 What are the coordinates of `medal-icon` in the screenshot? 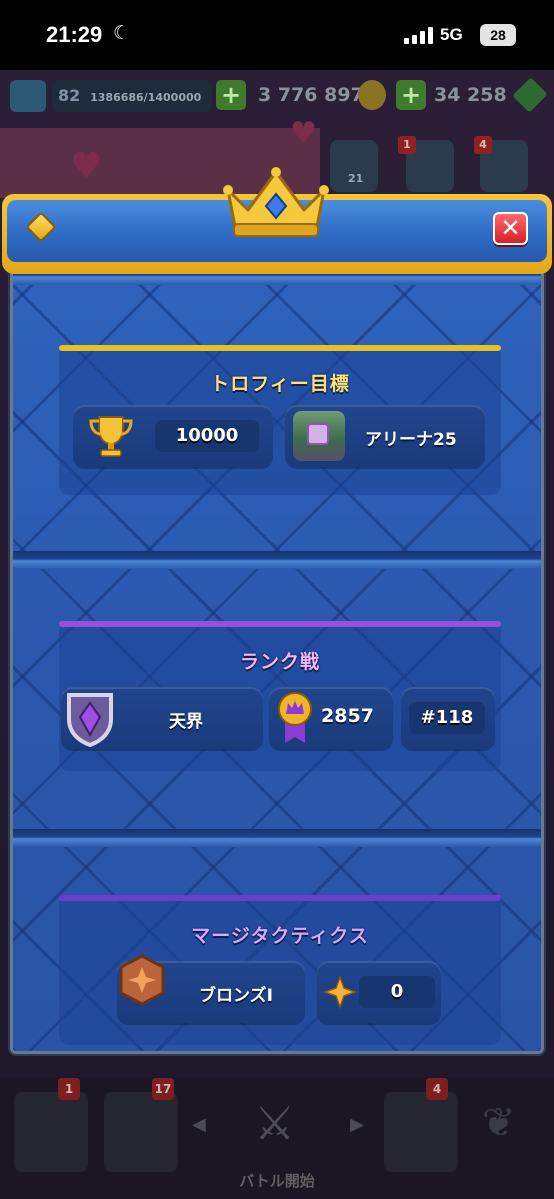 It's located at (295, 717).